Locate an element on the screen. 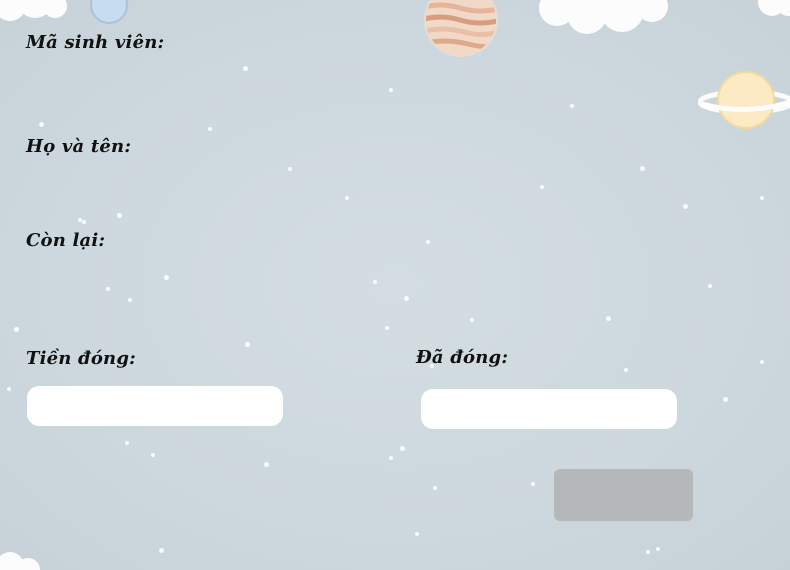 The width and height of the screenshot is (790, 570). student-id-label: Mã sinh viên: is located at coordinates (95, 42).